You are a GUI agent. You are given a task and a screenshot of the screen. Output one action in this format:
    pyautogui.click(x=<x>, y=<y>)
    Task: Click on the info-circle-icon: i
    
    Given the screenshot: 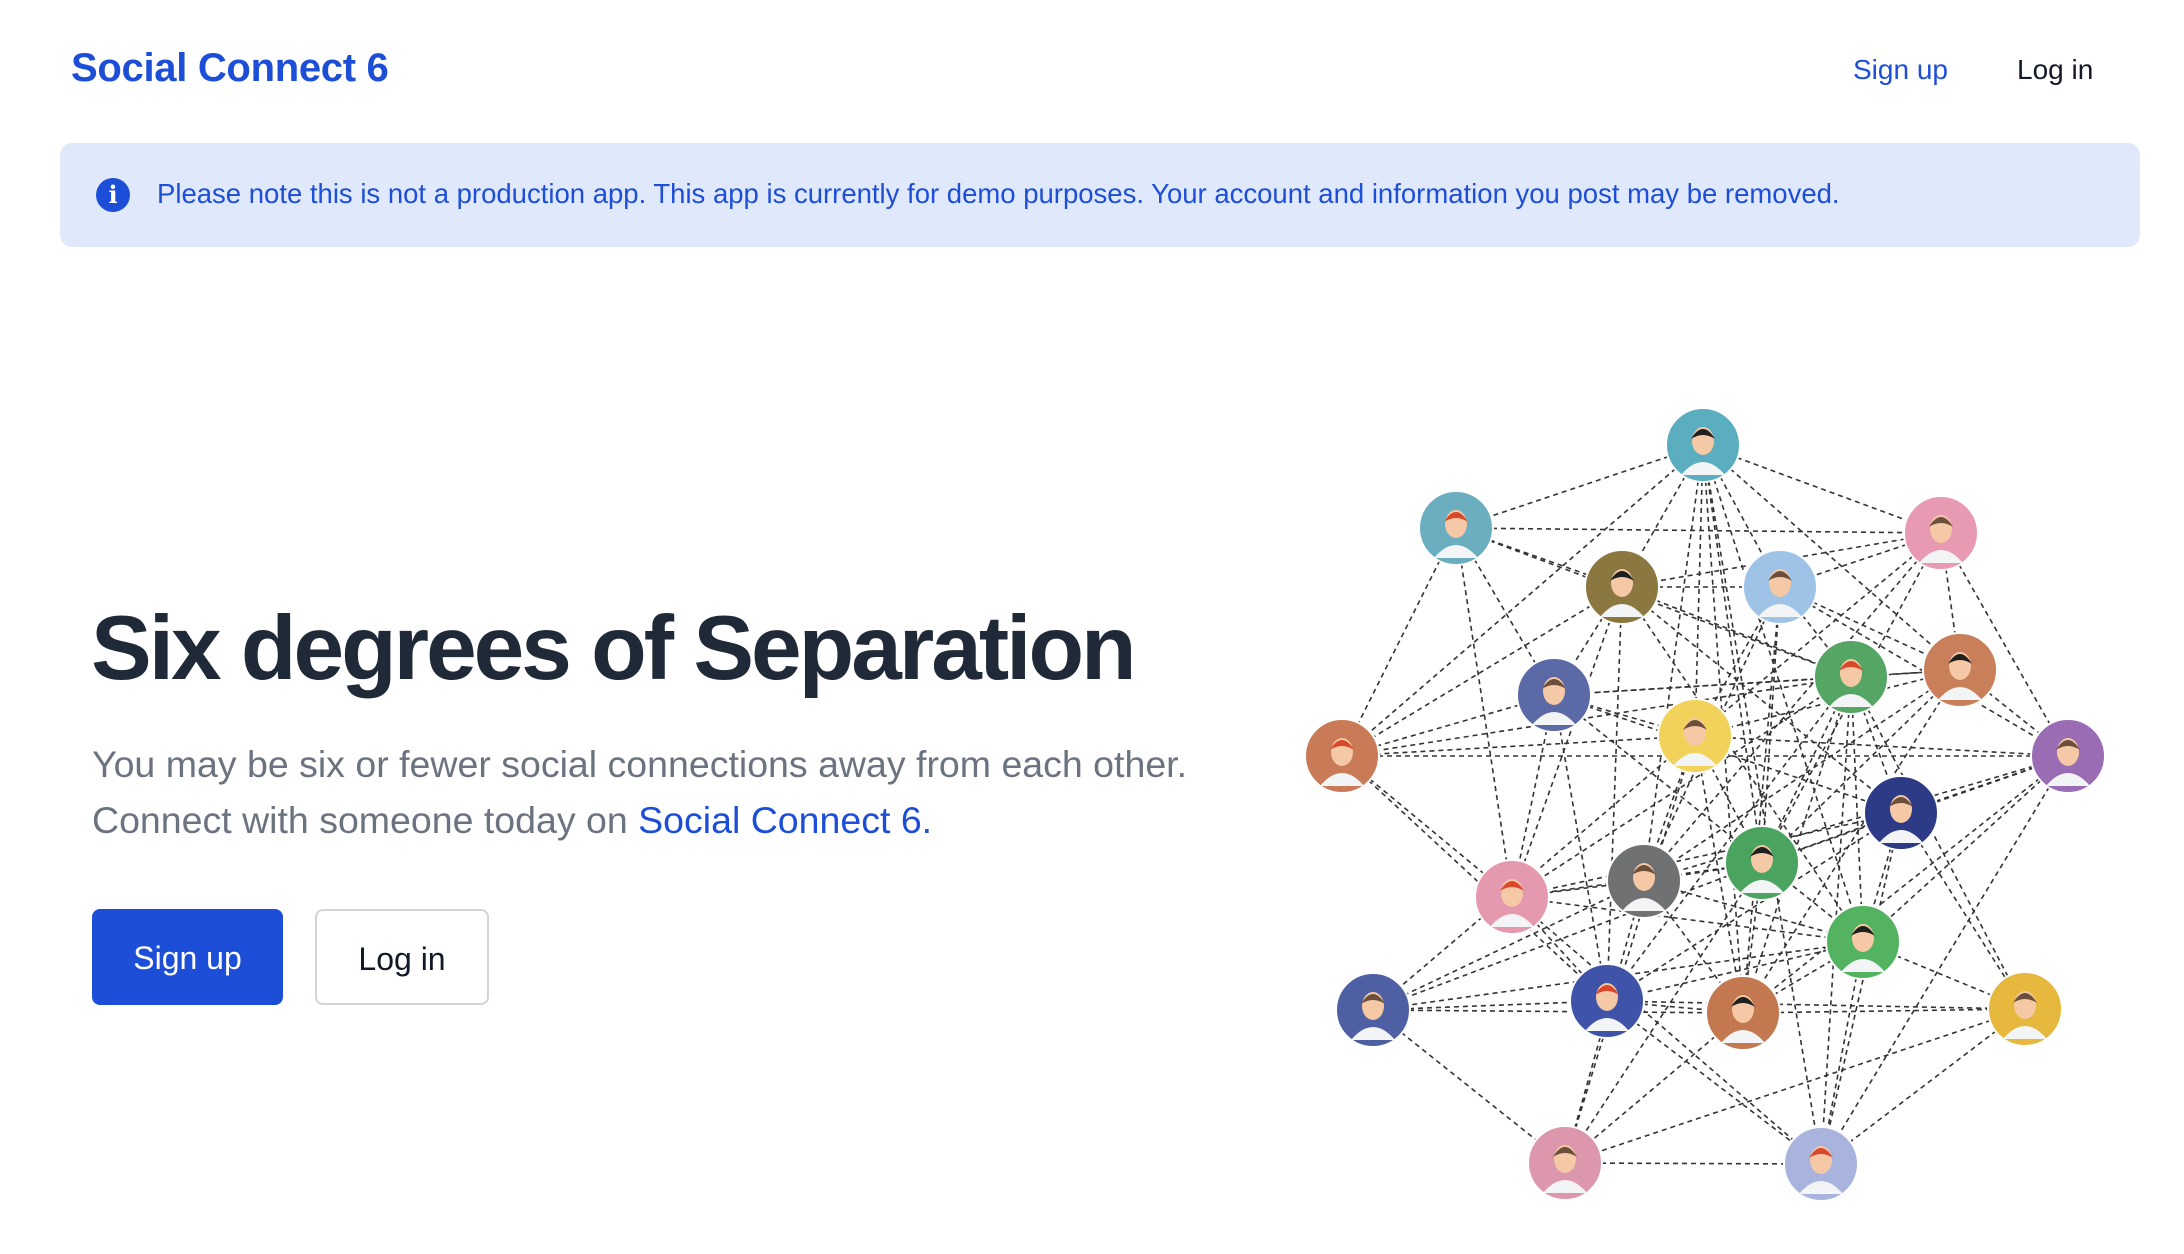 What is the action you would take?
    pyautogui.click(x=113, y=195)
    